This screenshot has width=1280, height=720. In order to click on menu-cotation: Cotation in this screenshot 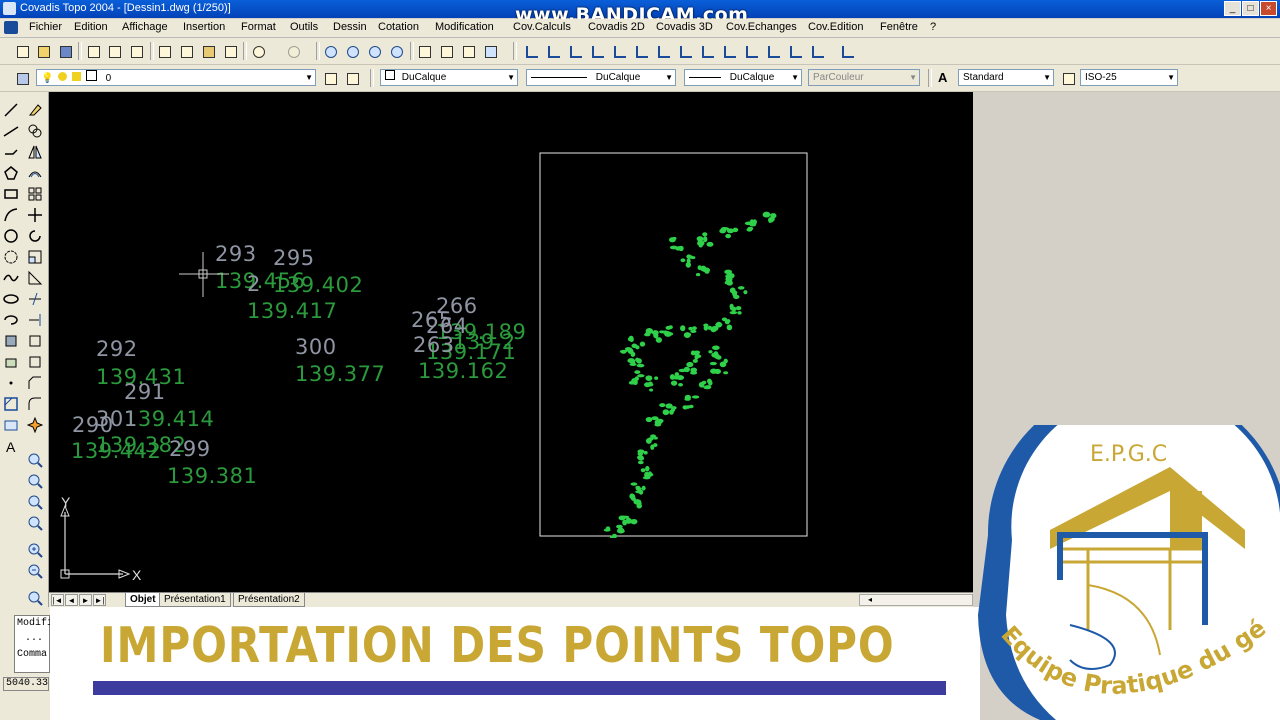, I will do `click(398, 27)`.